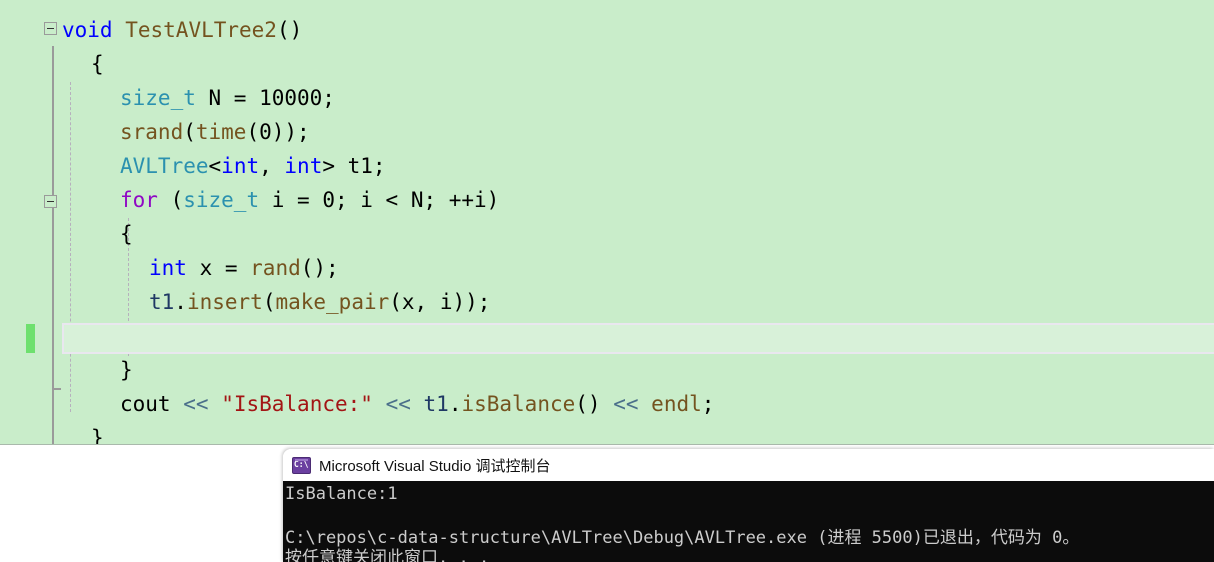  I want to click on code-token: i =, so click(291, 200).